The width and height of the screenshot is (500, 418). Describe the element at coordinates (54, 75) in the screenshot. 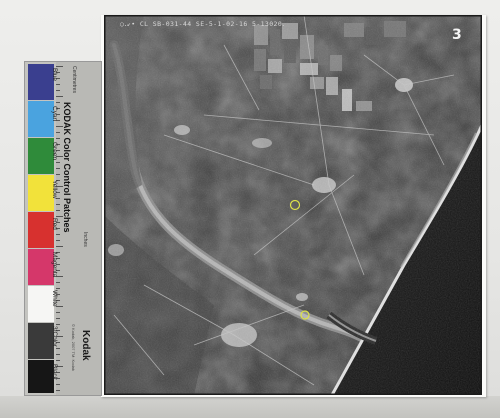

I see `patch-label-blue: Blue` at that location.